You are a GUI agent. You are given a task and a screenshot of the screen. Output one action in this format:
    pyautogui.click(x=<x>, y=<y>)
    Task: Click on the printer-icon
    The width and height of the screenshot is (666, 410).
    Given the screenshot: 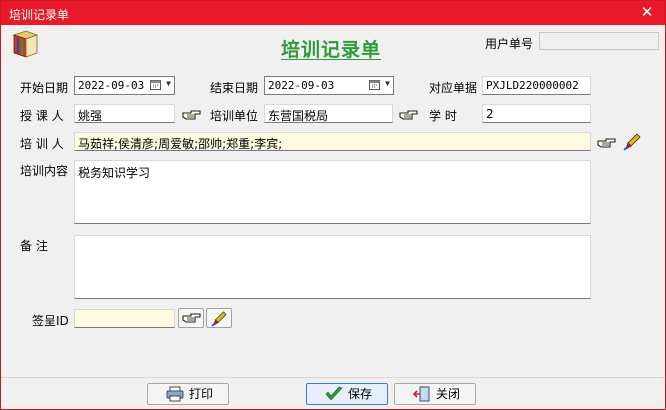 What is the action you would take?
    pyautogui.click(x=175, y=394)
    